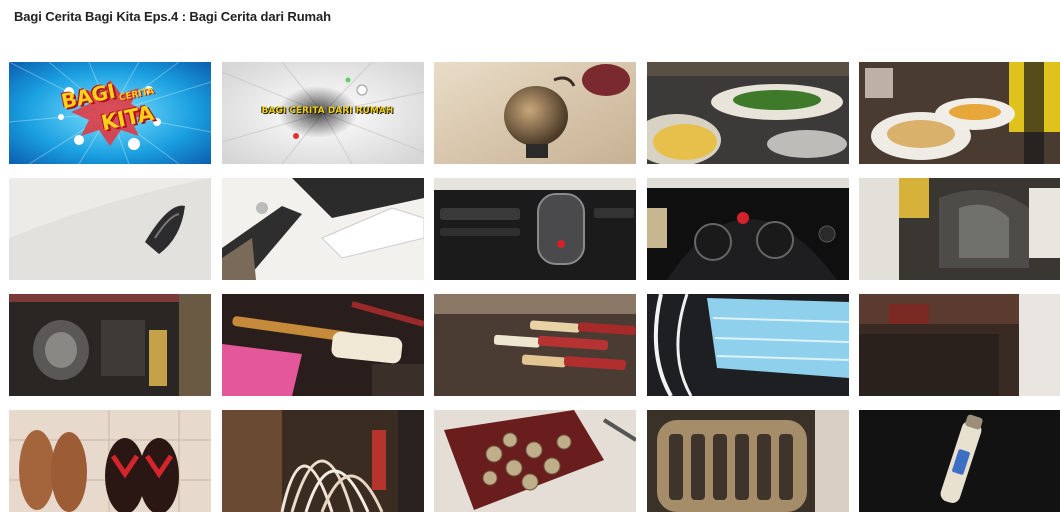 This screenshot has width=1060, height=512. I want to click on car-body-image, so click(322, 229).